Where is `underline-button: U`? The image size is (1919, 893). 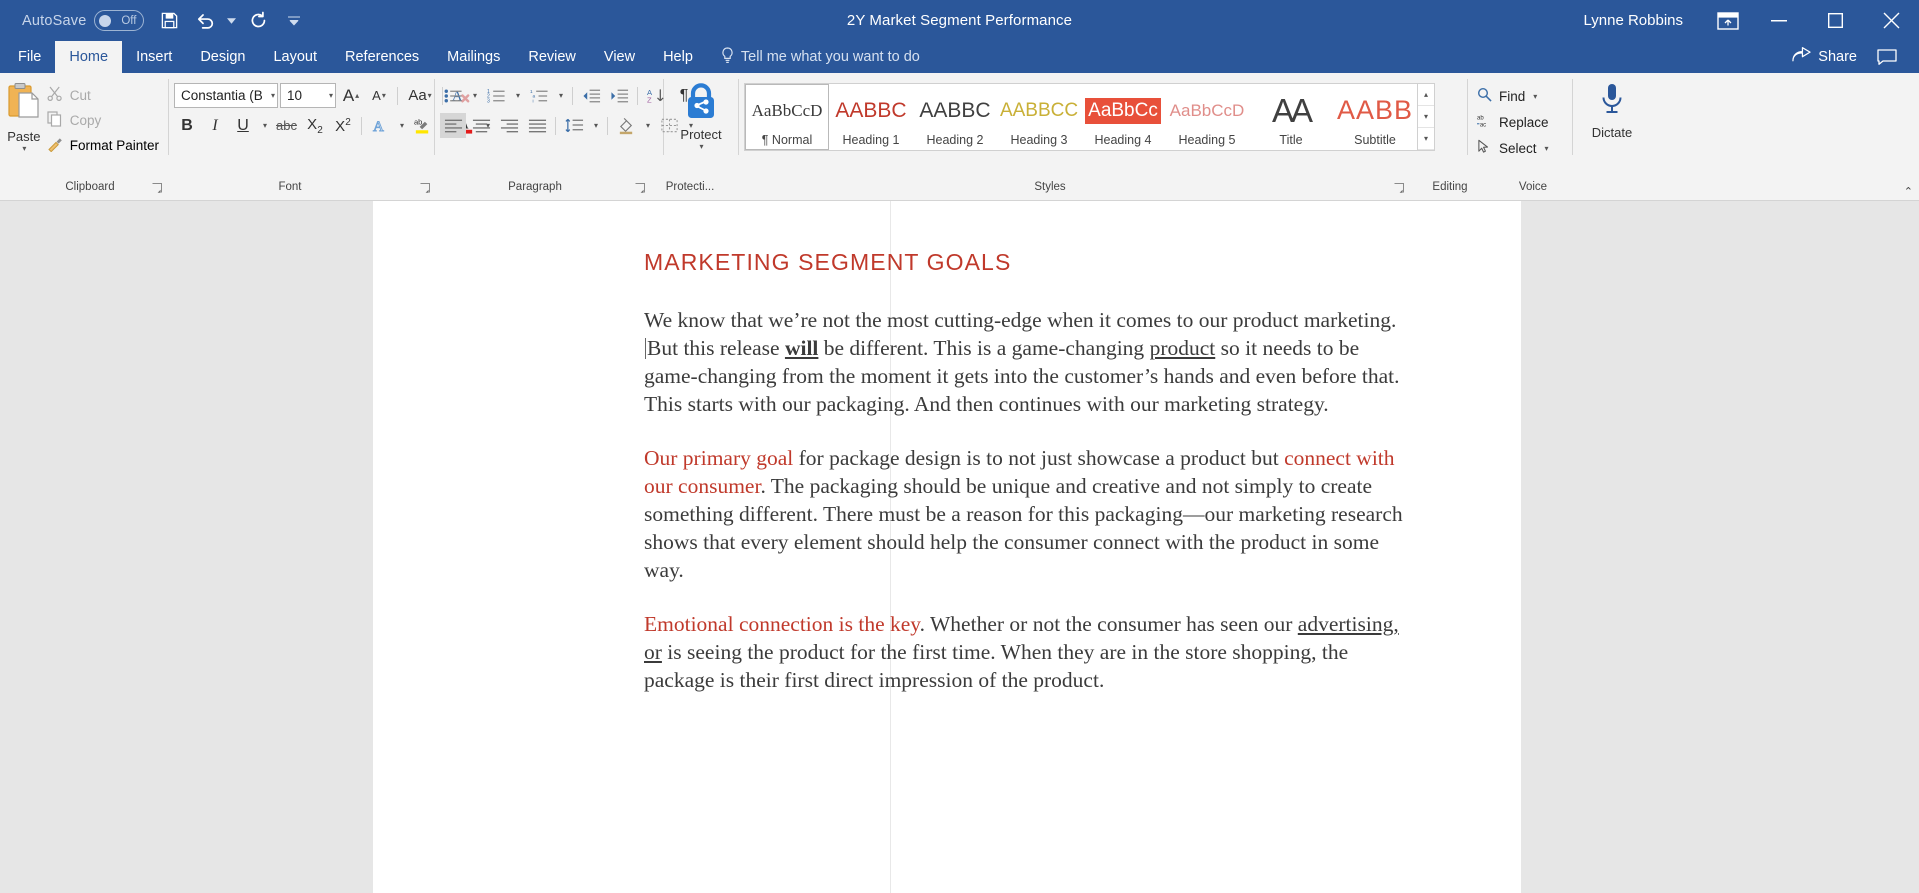 underline-button: U is located at coordinates (243, 125).